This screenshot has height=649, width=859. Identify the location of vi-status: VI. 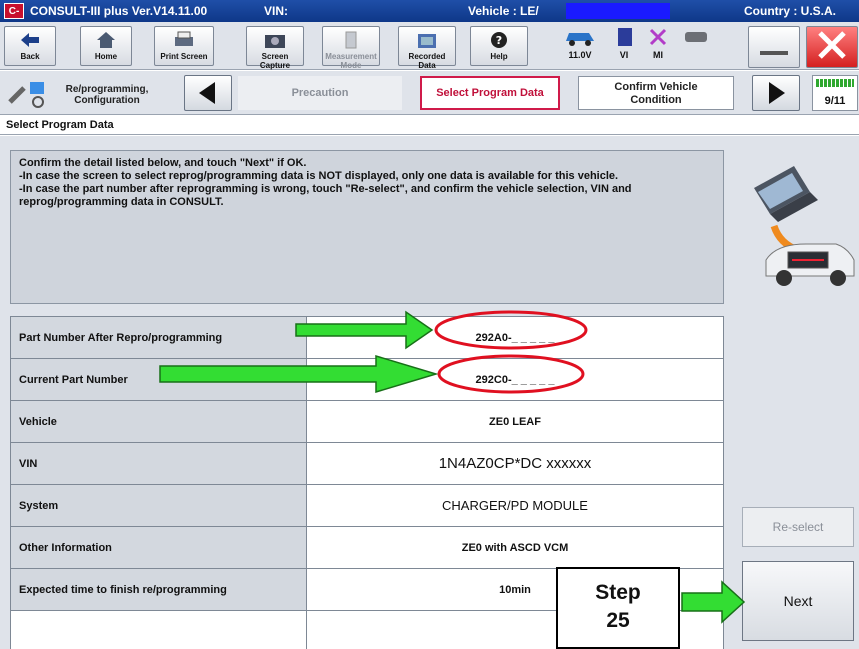
(624, 46).